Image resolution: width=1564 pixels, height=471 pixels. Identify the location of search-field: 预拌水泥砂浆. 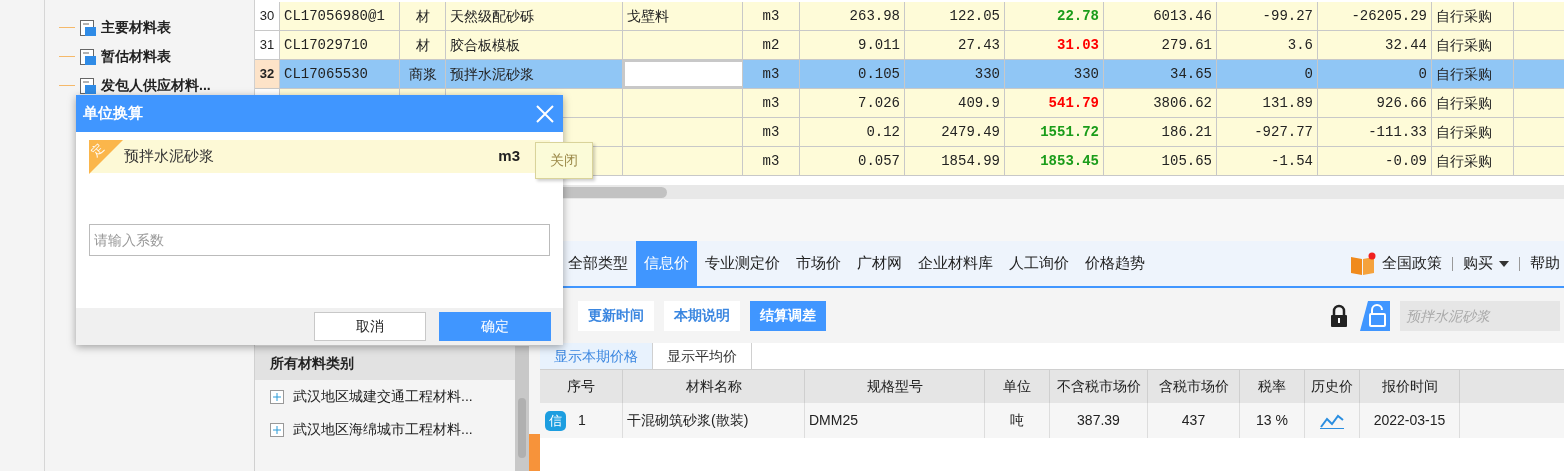
(1480, 315).